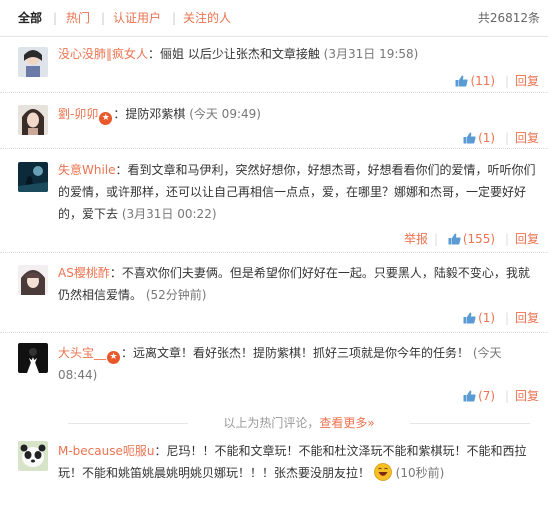  Describe the element at coordinates (78, 18) in the screenshot. I see `tab-hot: 热门` at that location.